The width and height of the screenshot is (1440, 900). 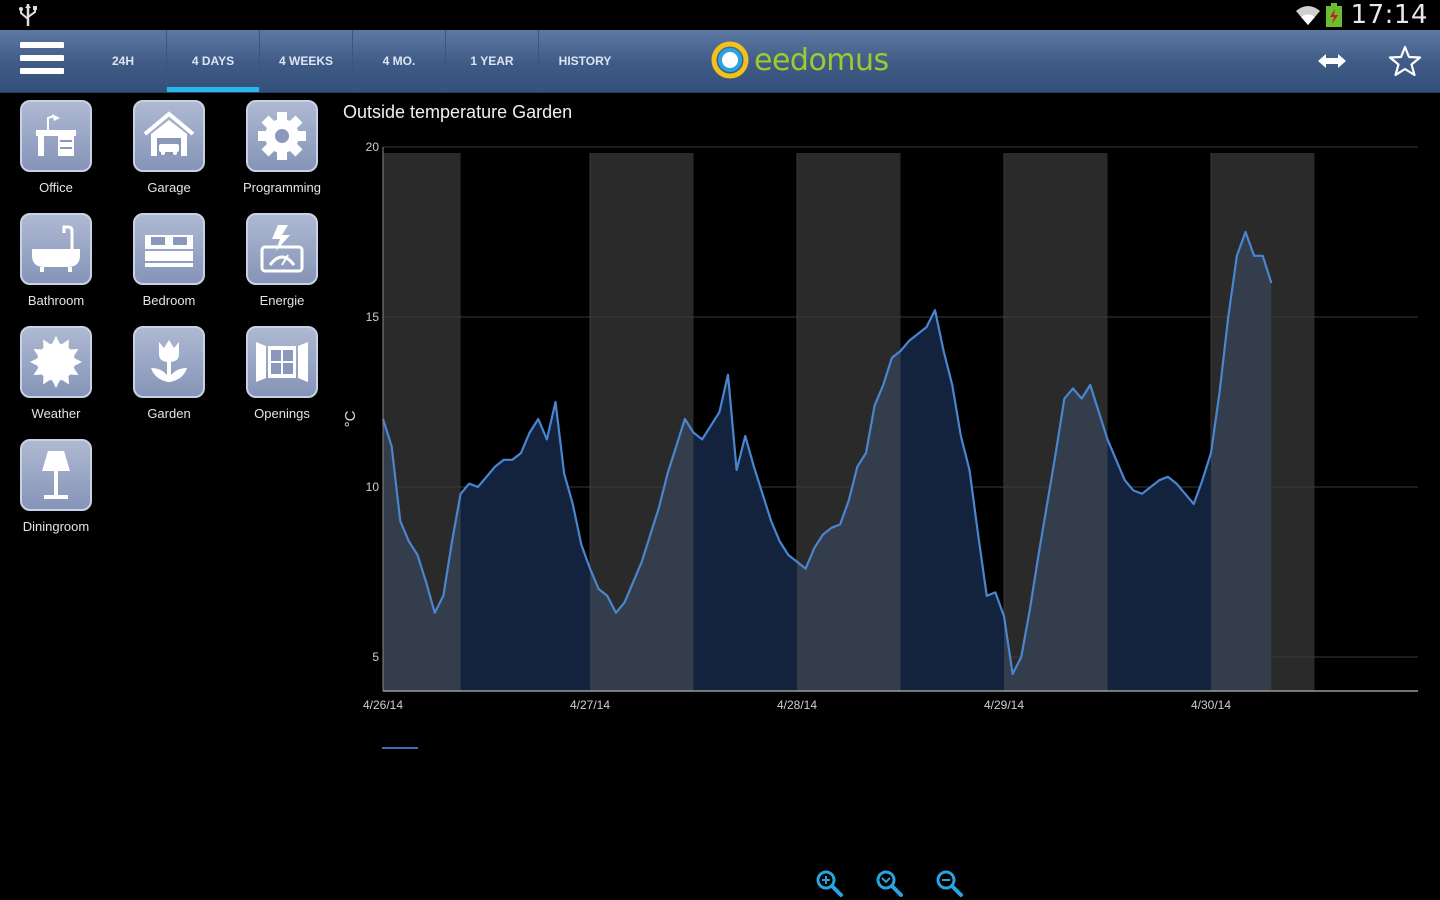 What do you see at coordinates (730, 60) in the screenshot?
I see `logo-ring-icon` at bounding box center [730, 60].